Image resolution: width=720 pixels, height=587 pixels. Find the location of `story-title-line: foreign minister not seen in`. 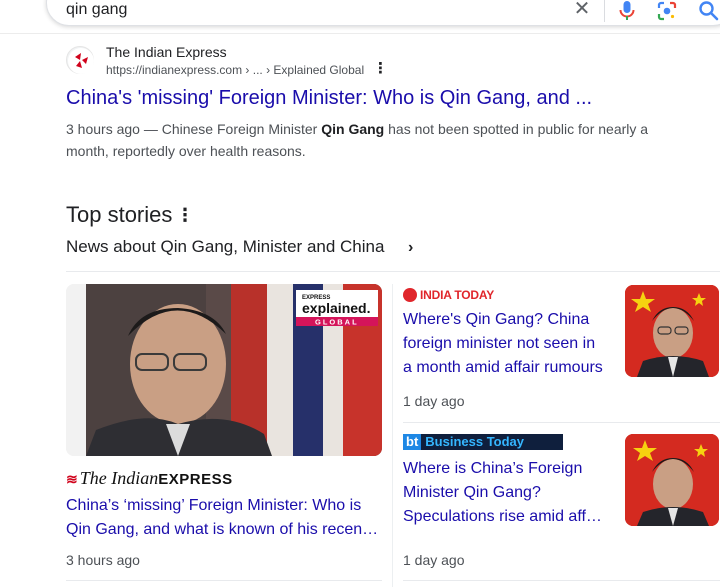

story-title-line: foreign minister not seen in is located at coordinates (499, 343).